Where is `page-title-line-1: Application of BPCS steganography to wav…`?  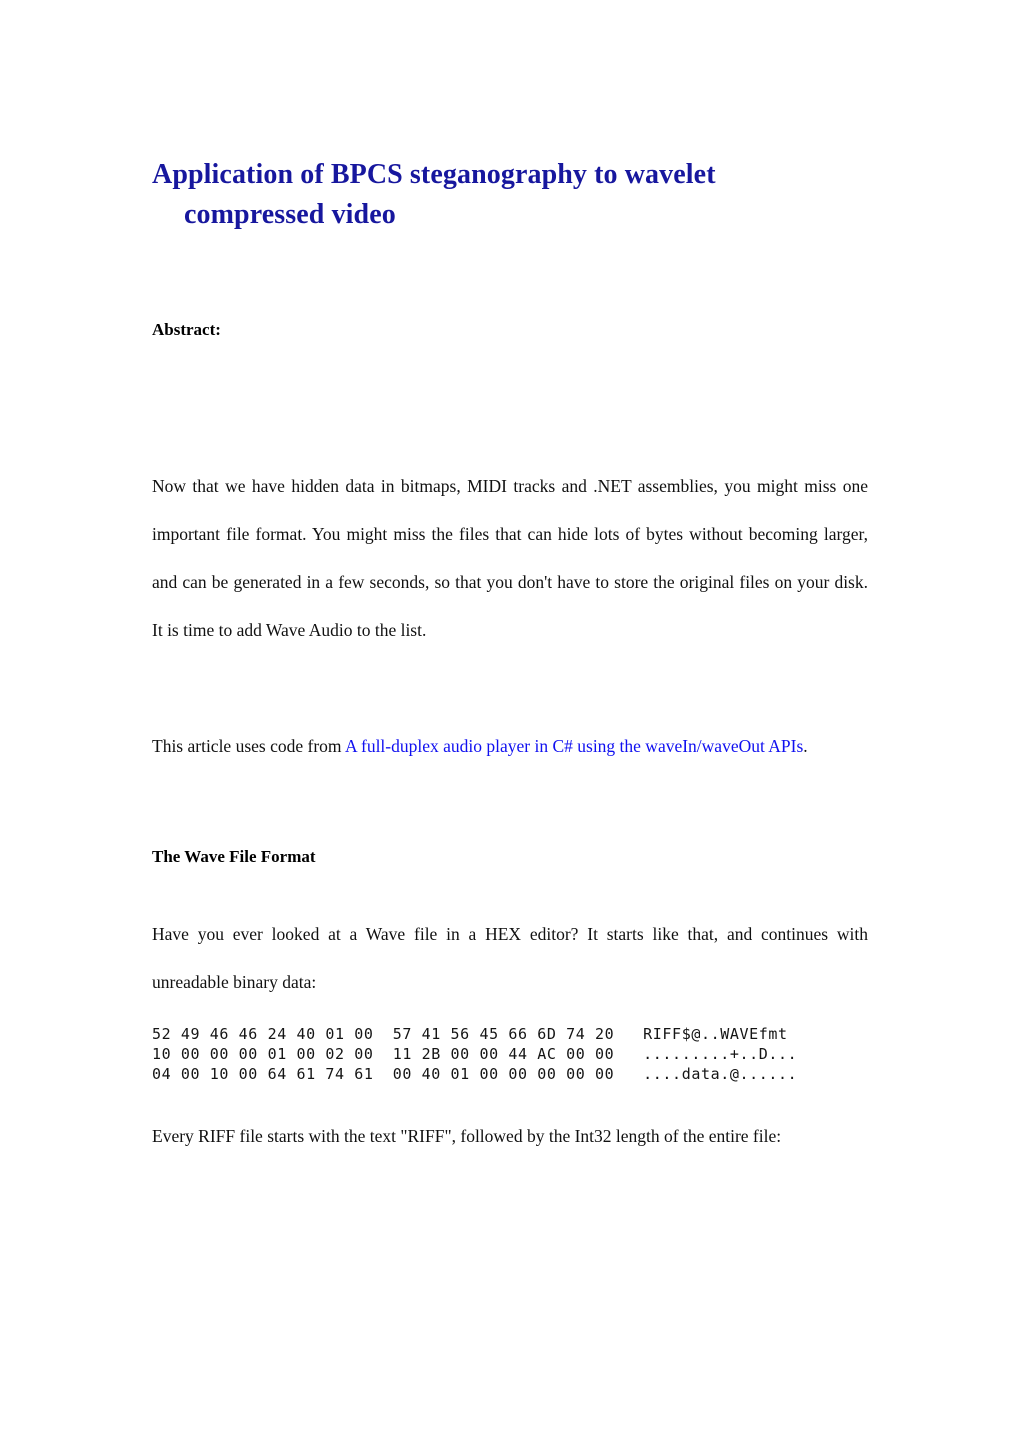
page-title-line-1: Application of BPCS steganography to wav… is located at coordinates (434, 174).